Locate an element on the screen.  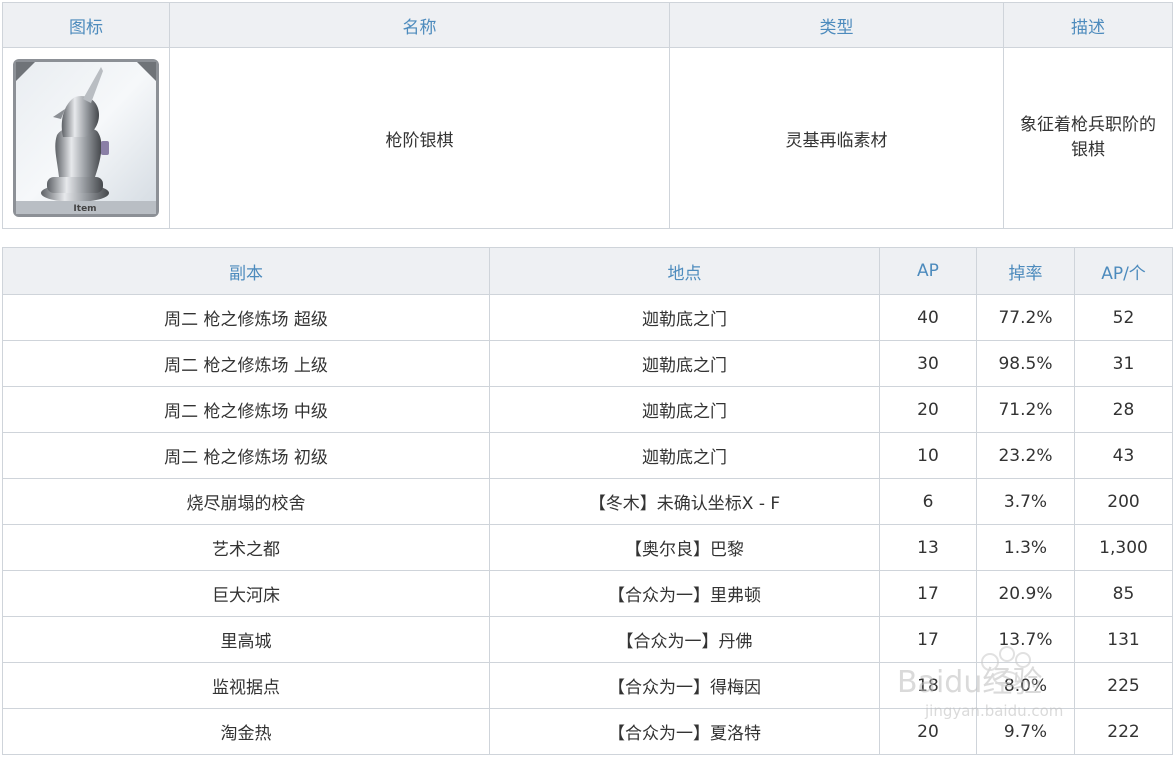
ap-per-item: 225 is located at coordinates (1123, 685).